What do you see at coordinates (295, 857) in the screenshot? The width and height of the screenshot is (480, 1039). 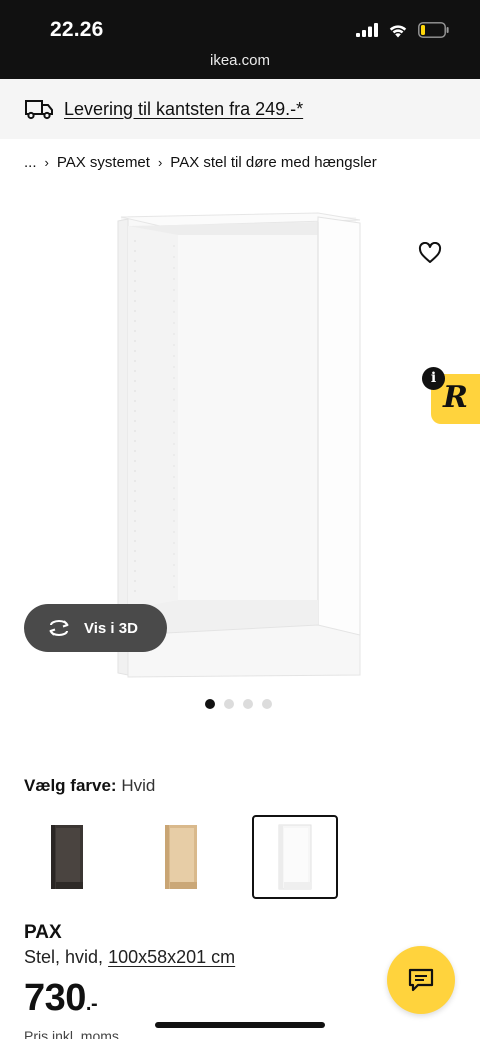 I see `color-swatch-white` at bounding box center [295, 857].